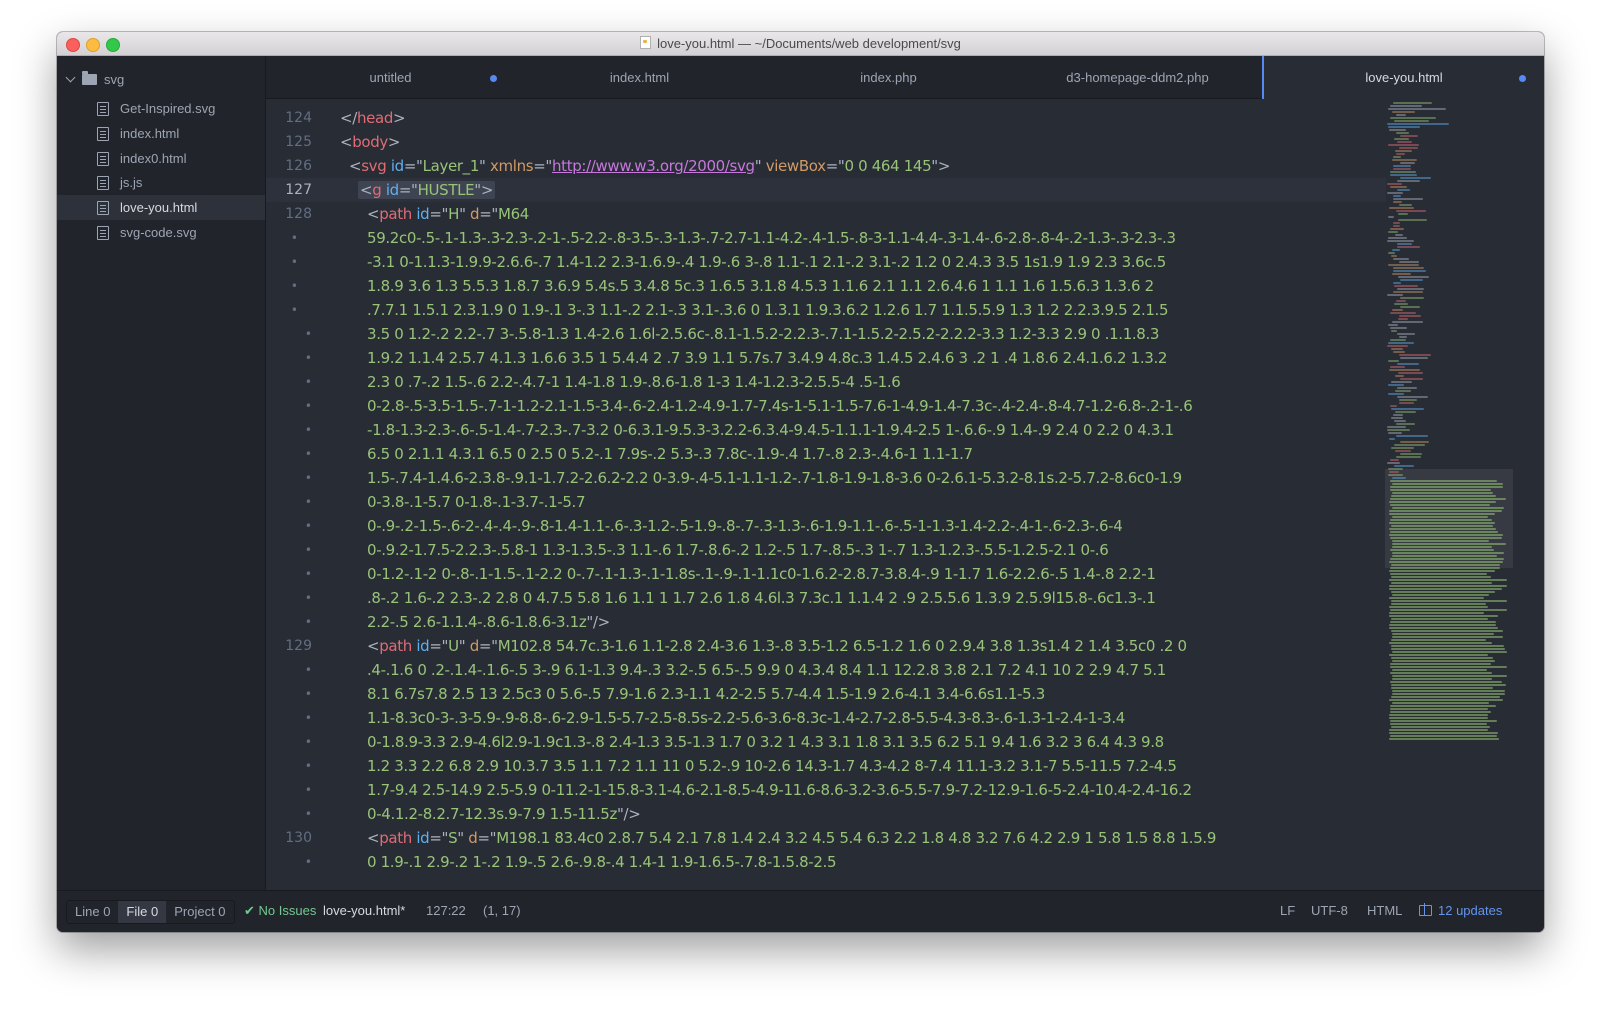 The width and height of the screenshot is (1600, 1015). I want to click on line-number: 130, so click(298, 838).